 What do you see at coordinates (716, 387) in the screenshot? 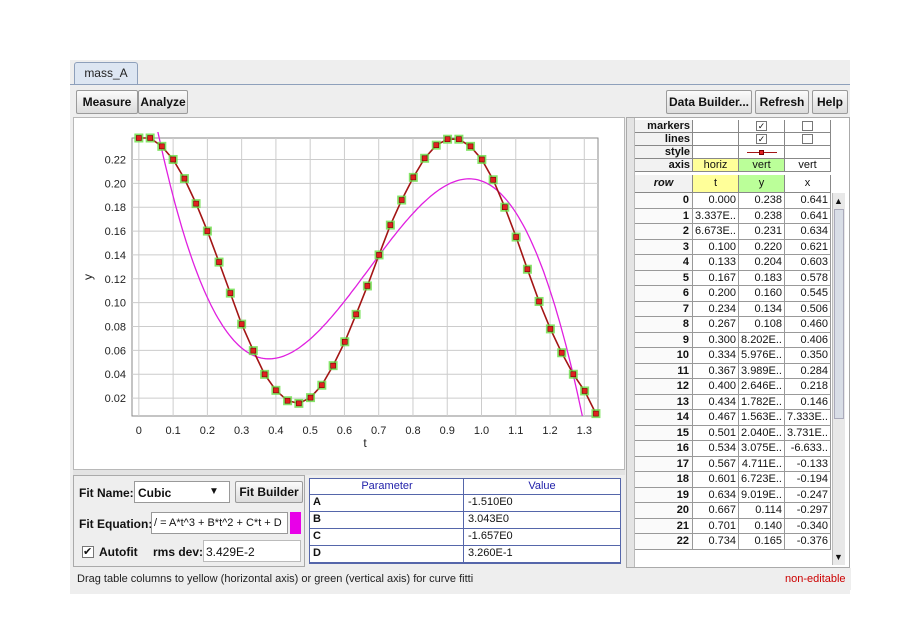
I see `table-cell: 0.400` at bounding box center [716, 387].